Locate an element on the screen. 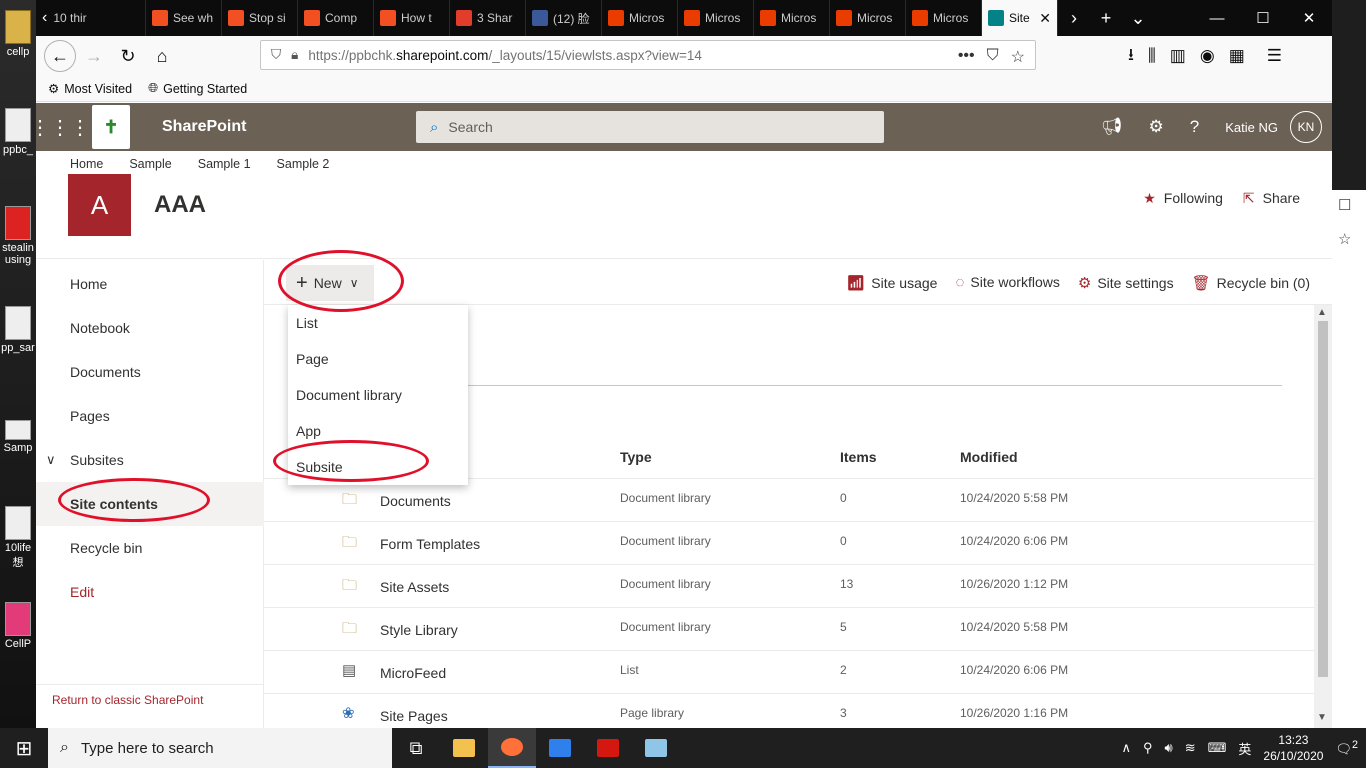  tab: See wh is located at coordinates (184, 18).